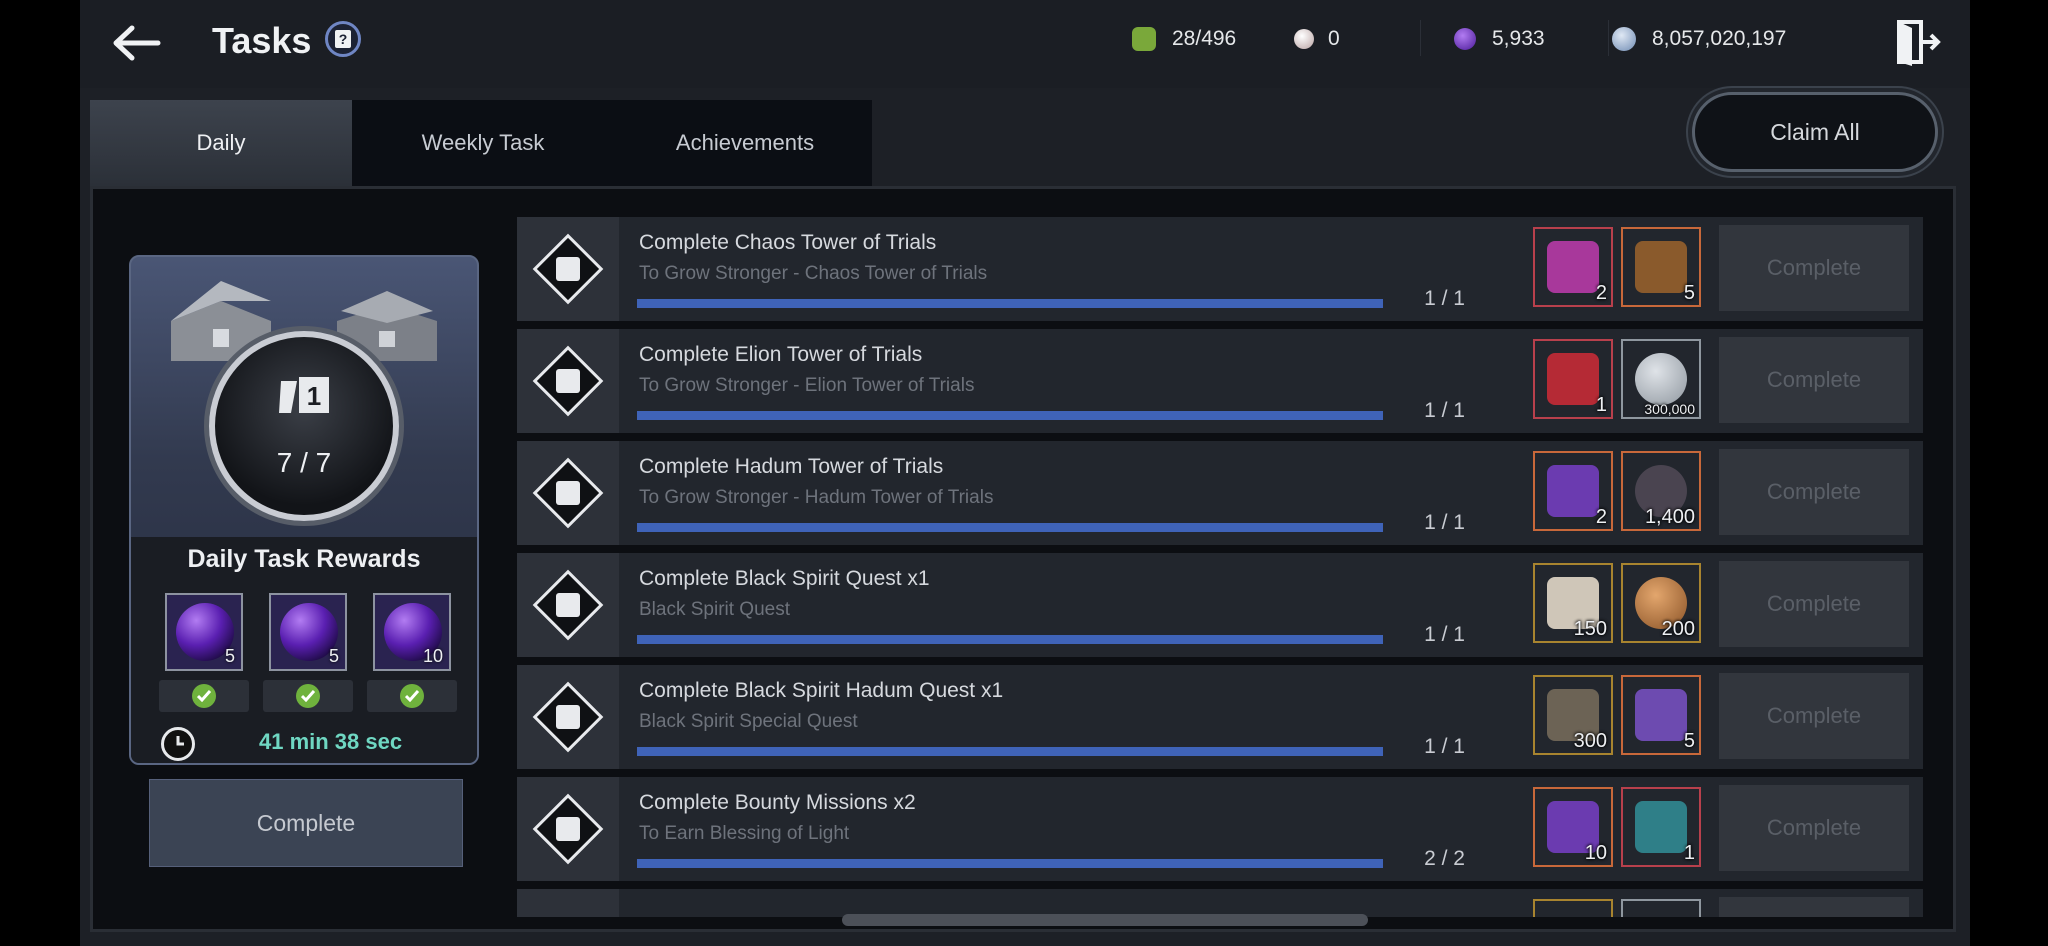  What do you see at coordinates (412, 632) in the screenshot?
I see `reward-slot: 10` at bounding box center [412, 632].